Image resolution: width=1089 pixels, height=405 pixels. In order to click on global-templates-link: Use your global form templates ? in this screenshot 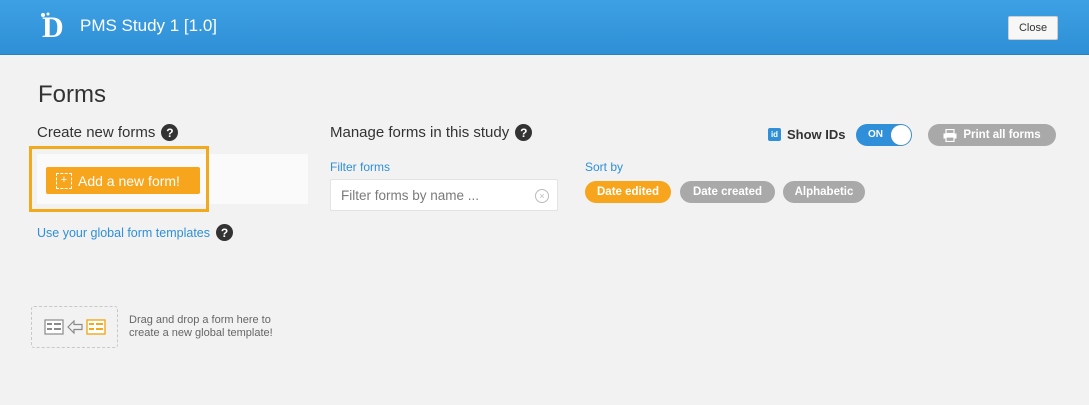, I will do `click(135, 232)`.